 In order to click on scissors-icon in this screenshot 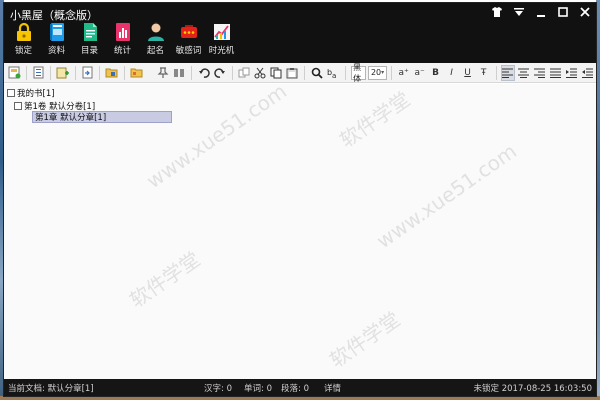, I will do `click(260, 72)`.